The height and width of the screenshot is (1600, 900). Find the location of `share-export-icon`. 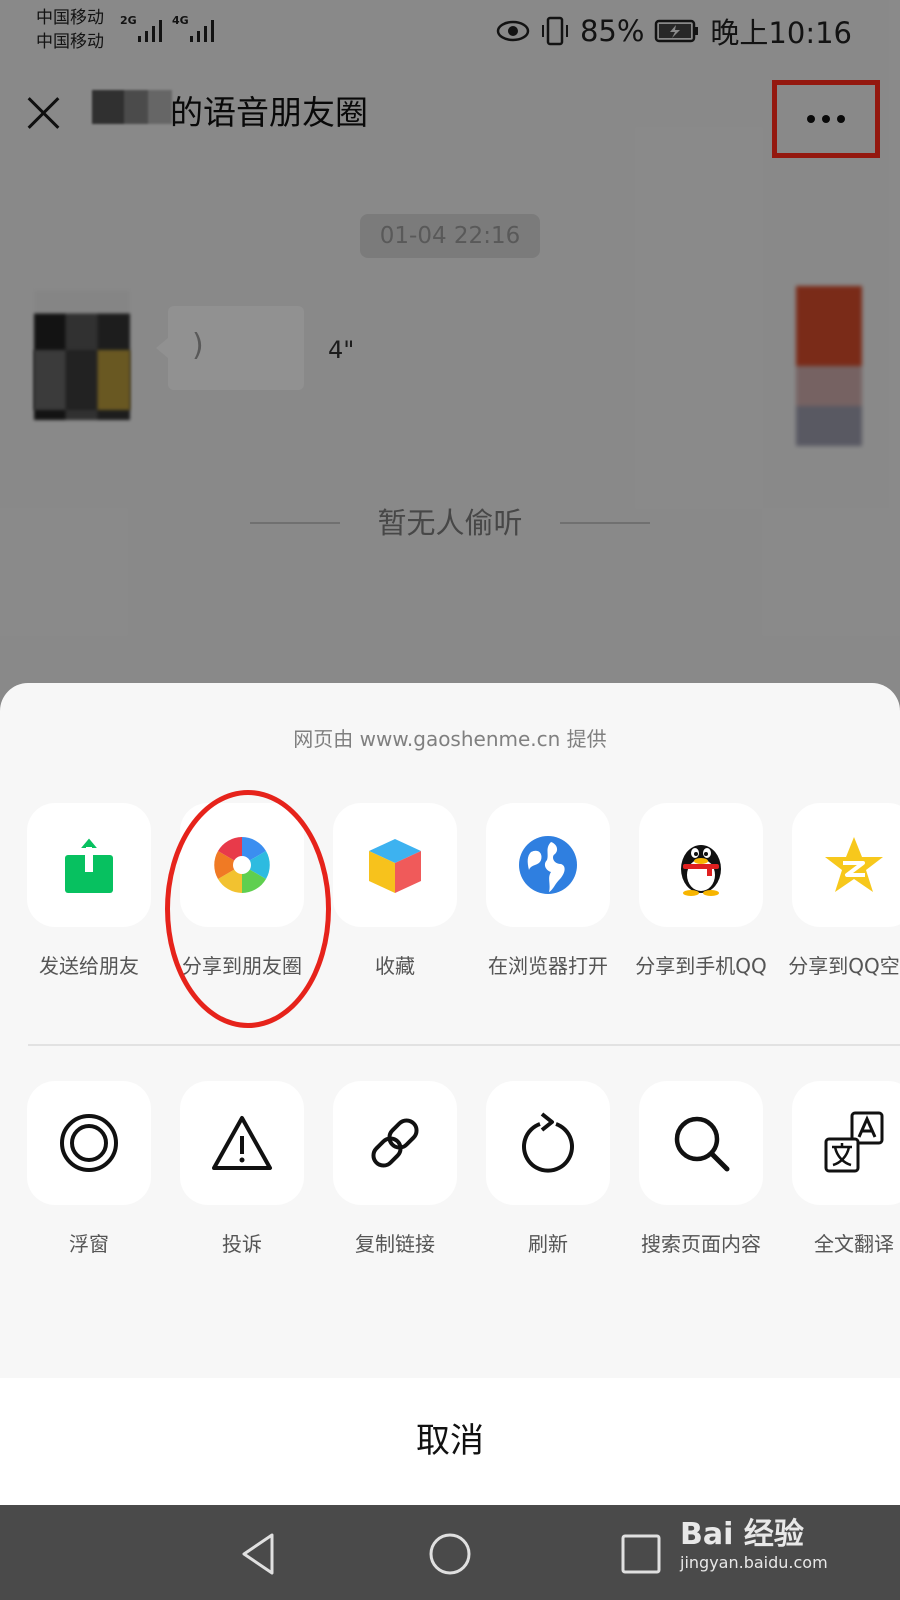

share-export-icon is located at coordinates (89, 864).